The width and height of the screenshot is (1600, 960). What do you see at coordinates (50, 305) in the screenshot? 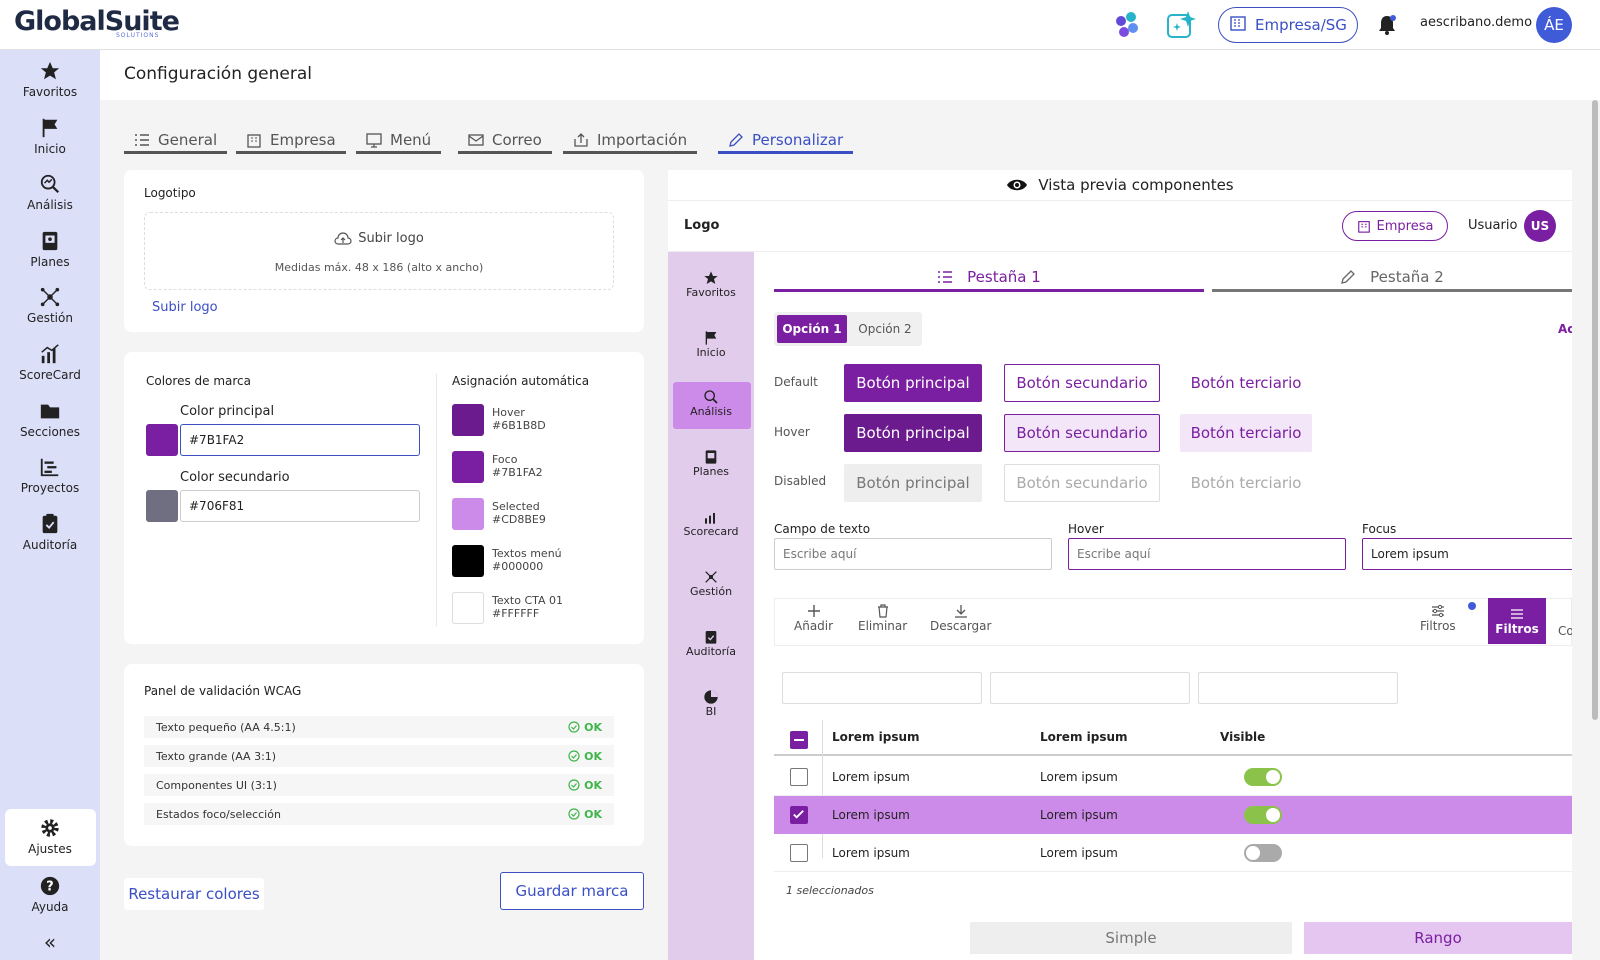
I see `sidebar-item-gestion: Gestión` at bounding box center [50, 305].